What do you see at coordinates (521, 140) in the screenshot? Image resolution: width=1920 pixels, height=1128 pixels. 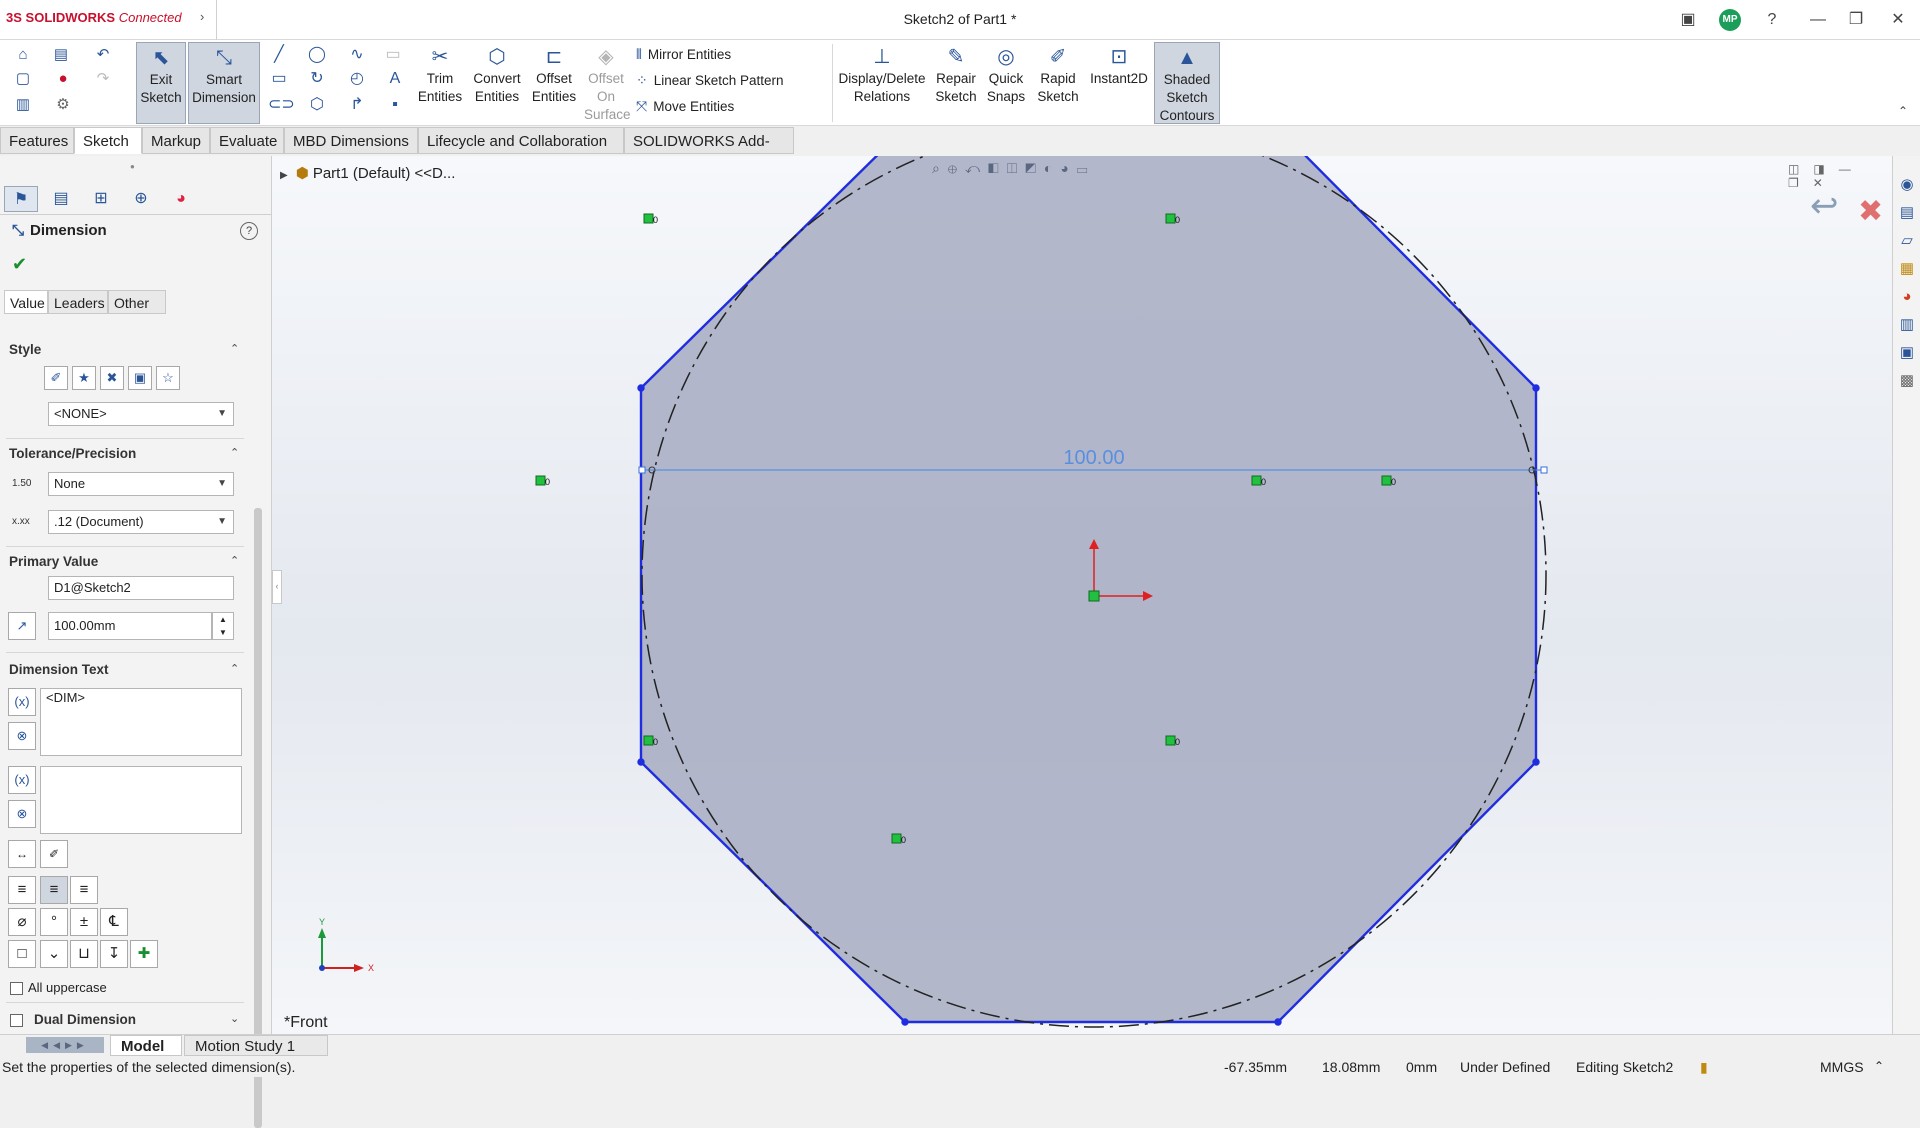 I see `tab-lifecycle-collaboration: Lifecycle and Collaboration` at bounding box center [521, 140].